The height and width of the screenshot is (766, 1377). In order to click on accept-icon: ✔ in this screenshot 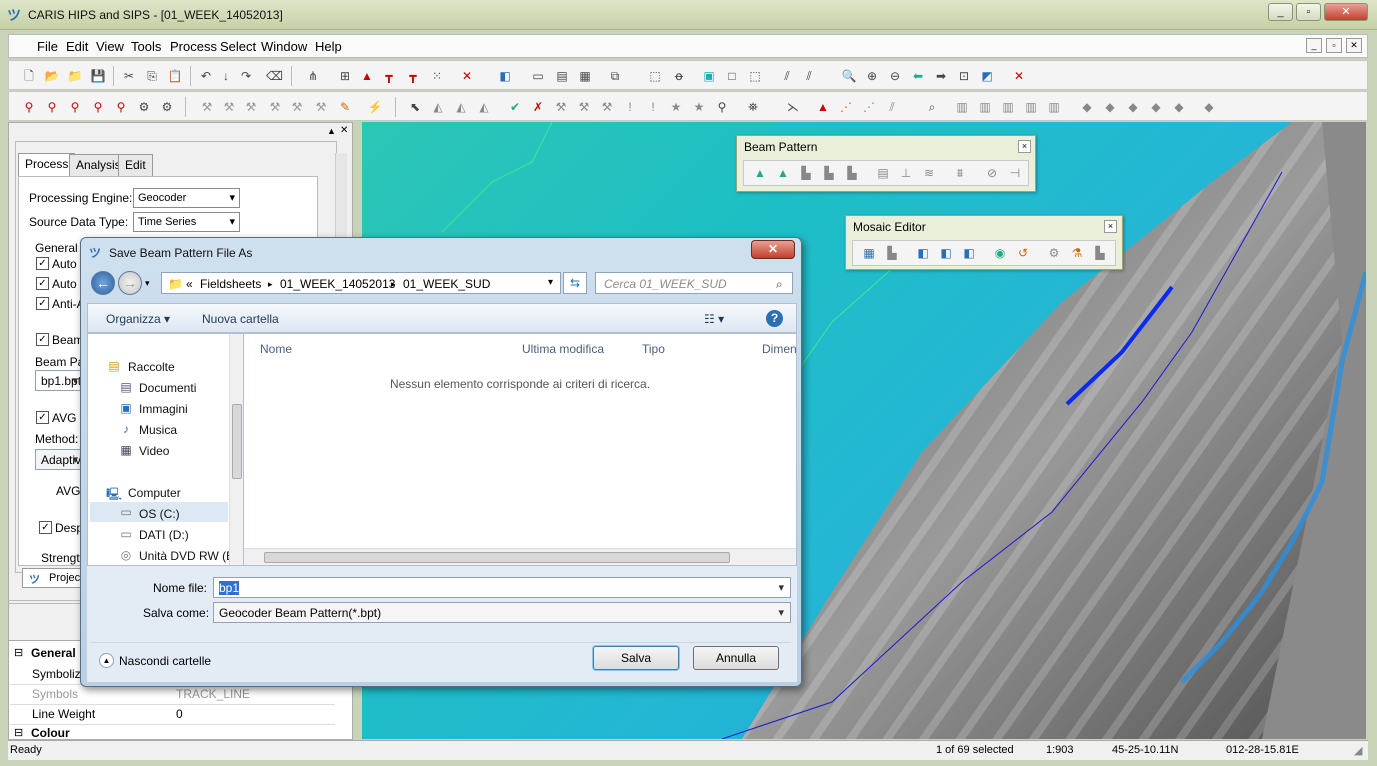, I will do `click(515, 107)`.